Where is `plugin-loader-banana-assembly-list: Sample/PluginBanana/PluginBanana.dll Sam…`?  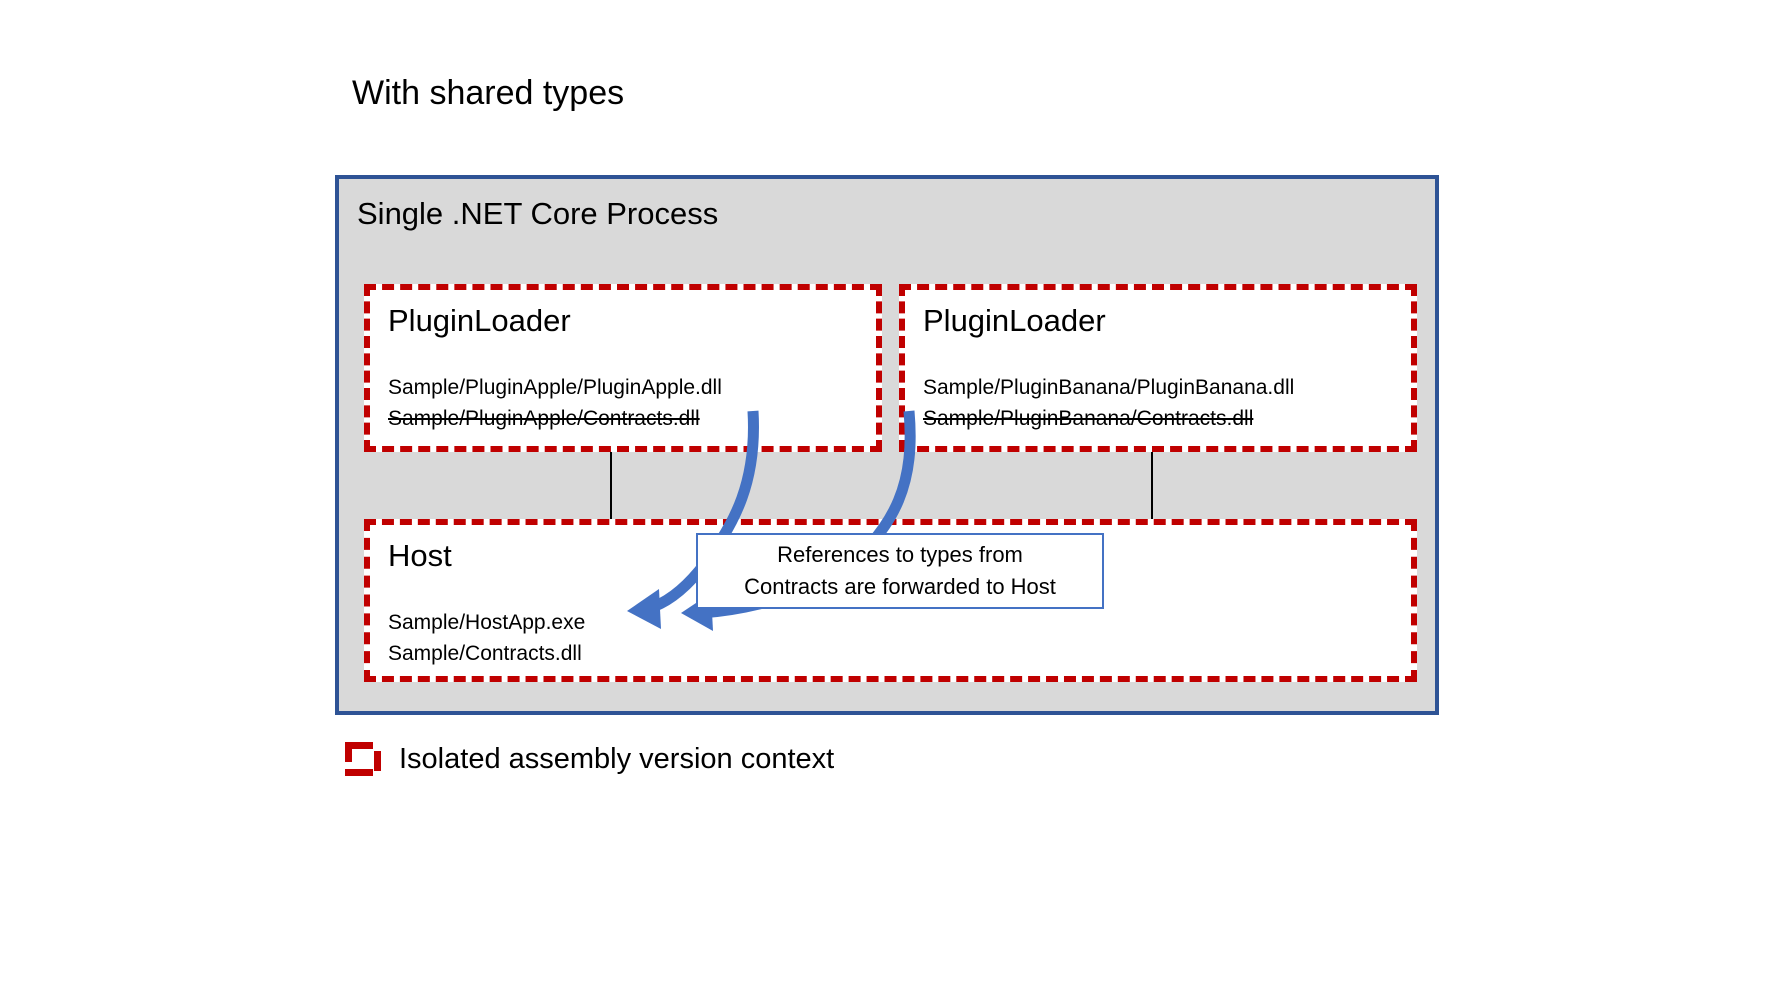
plugin-loader-banana-assembly-list: Sample/PluginBanana/PluginBanana.dll Sam… is located at coordinates (1108, 403).